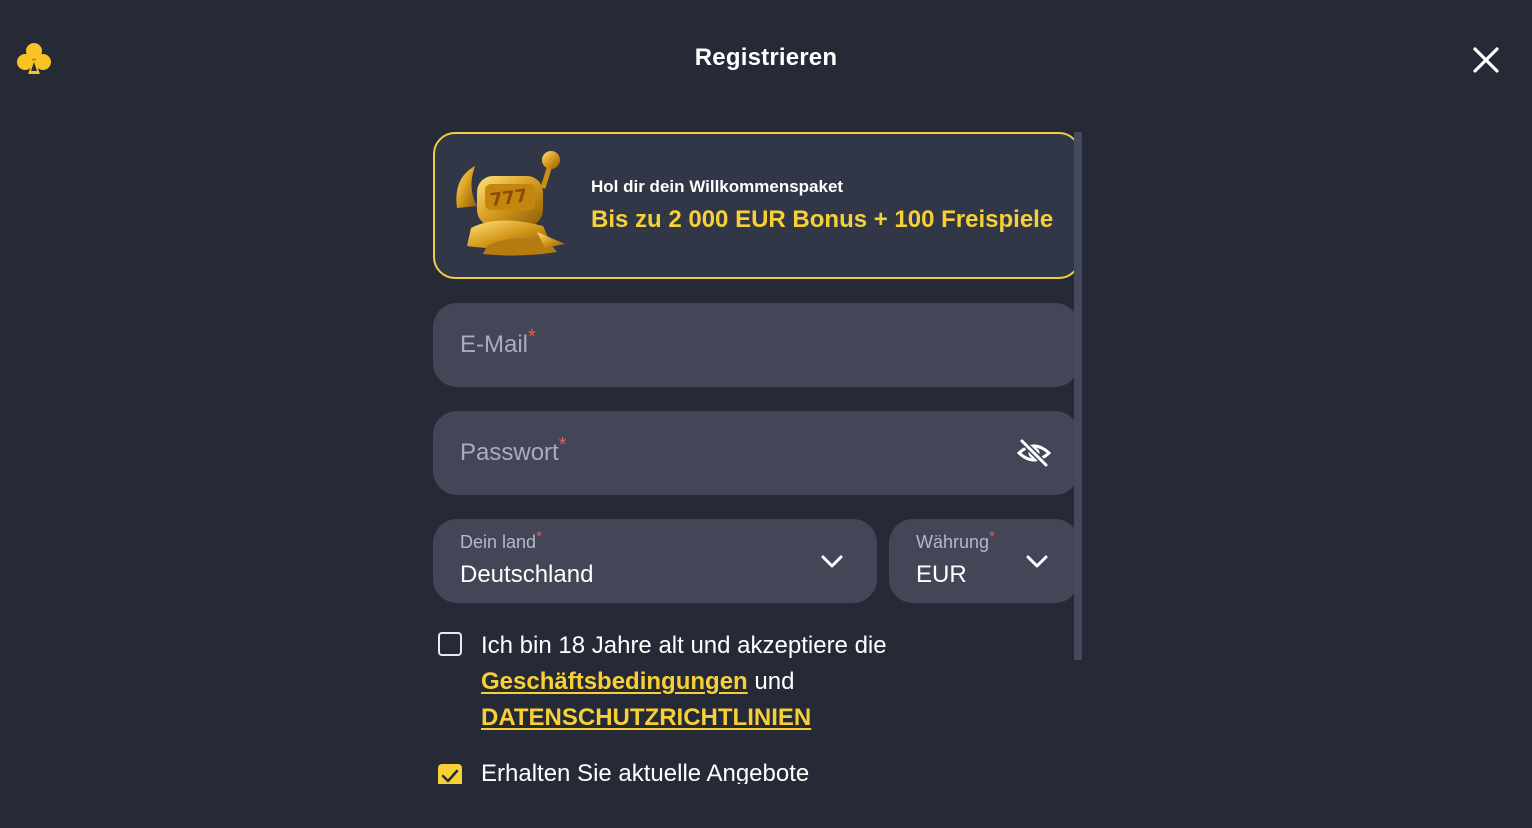  I want to click on password-placeholder: Passwort*, so click(513, 450).